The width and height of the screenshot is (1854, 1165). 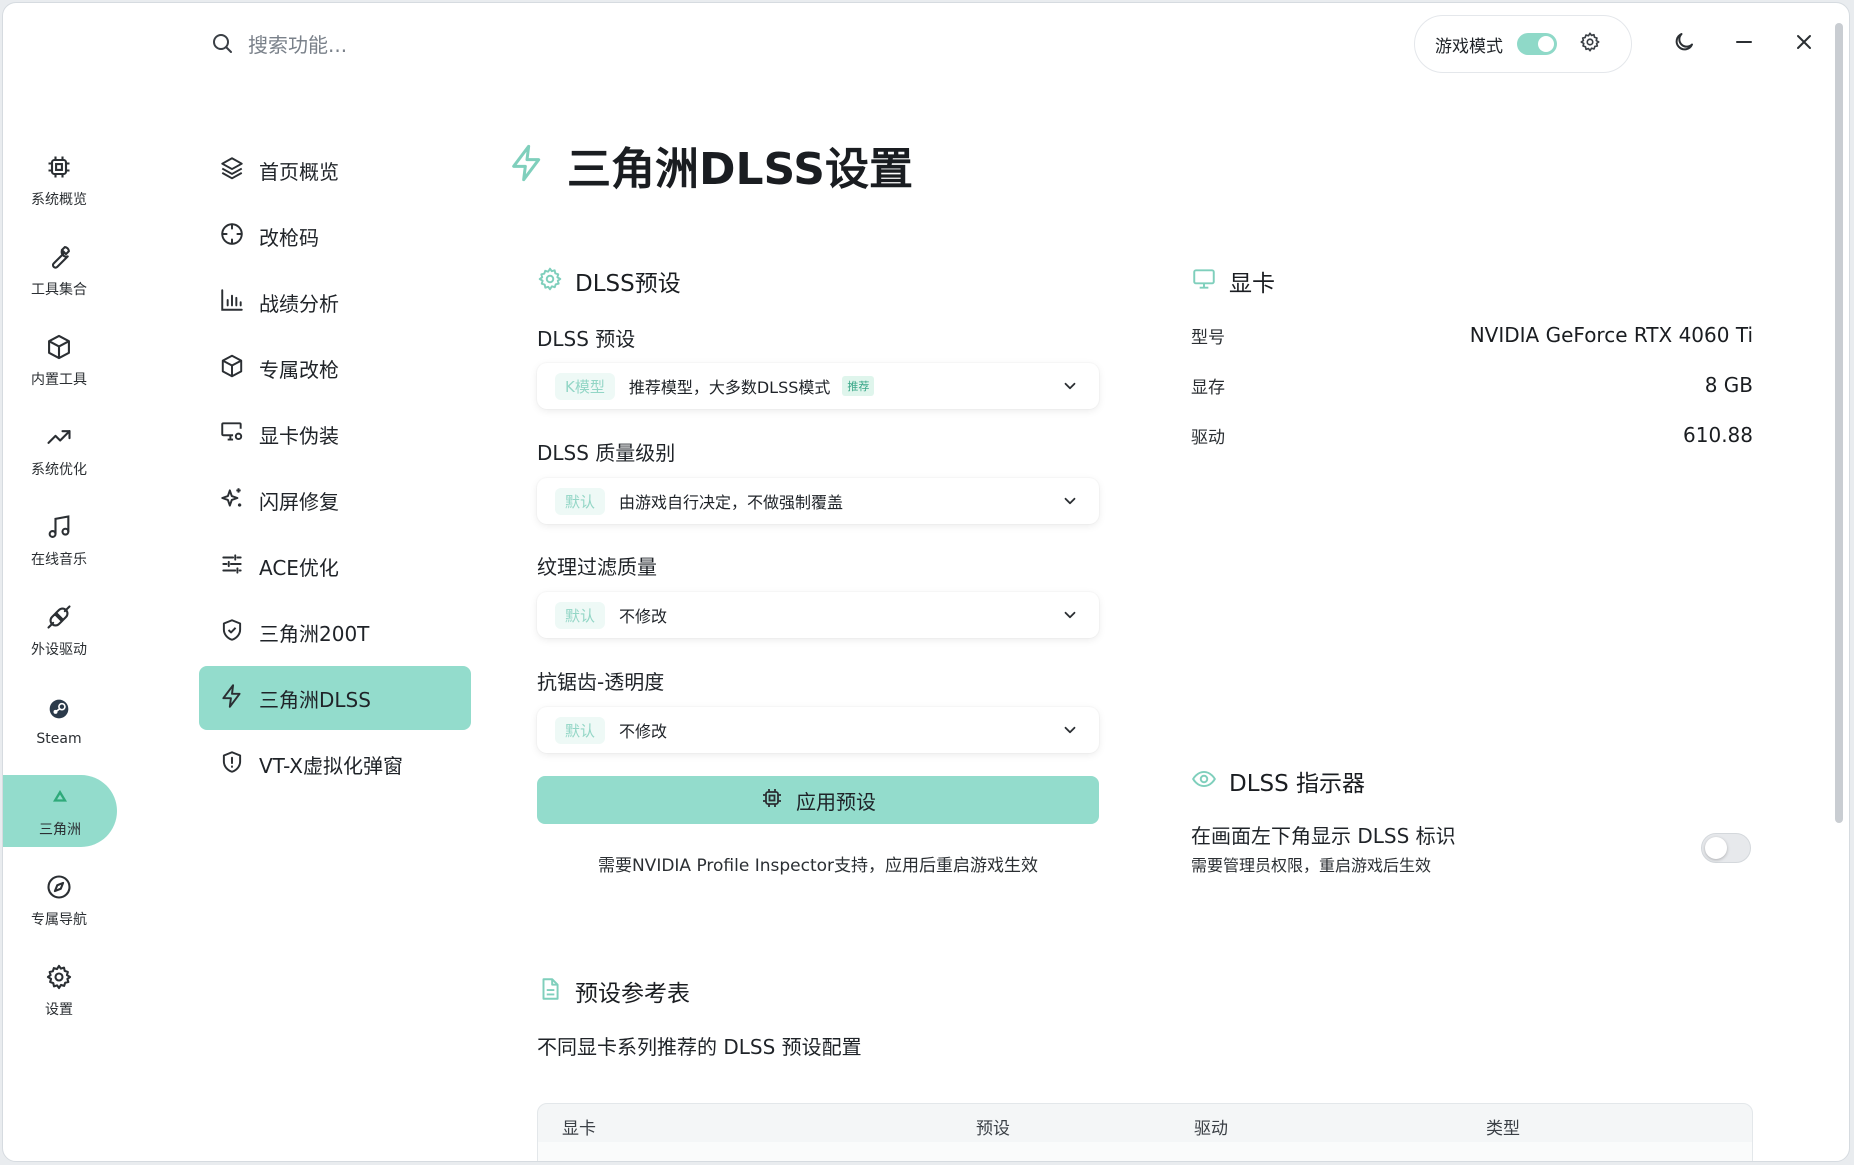 I want to click on rail-item-label: 专属导航, so click(x=59, y=920).